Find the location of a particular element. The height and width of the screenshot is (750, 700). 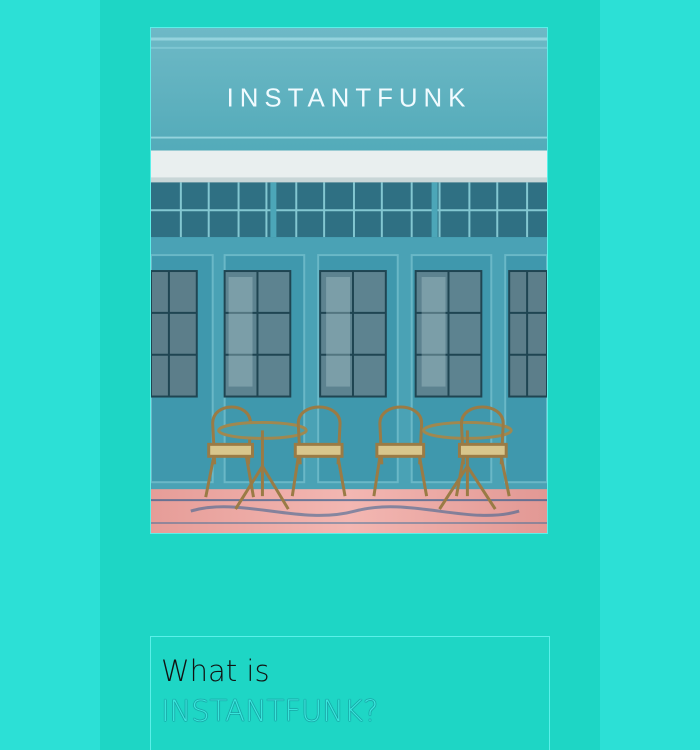

intro-heading-brand: INSTANTFUNK? is located at coordinates (270, 711).